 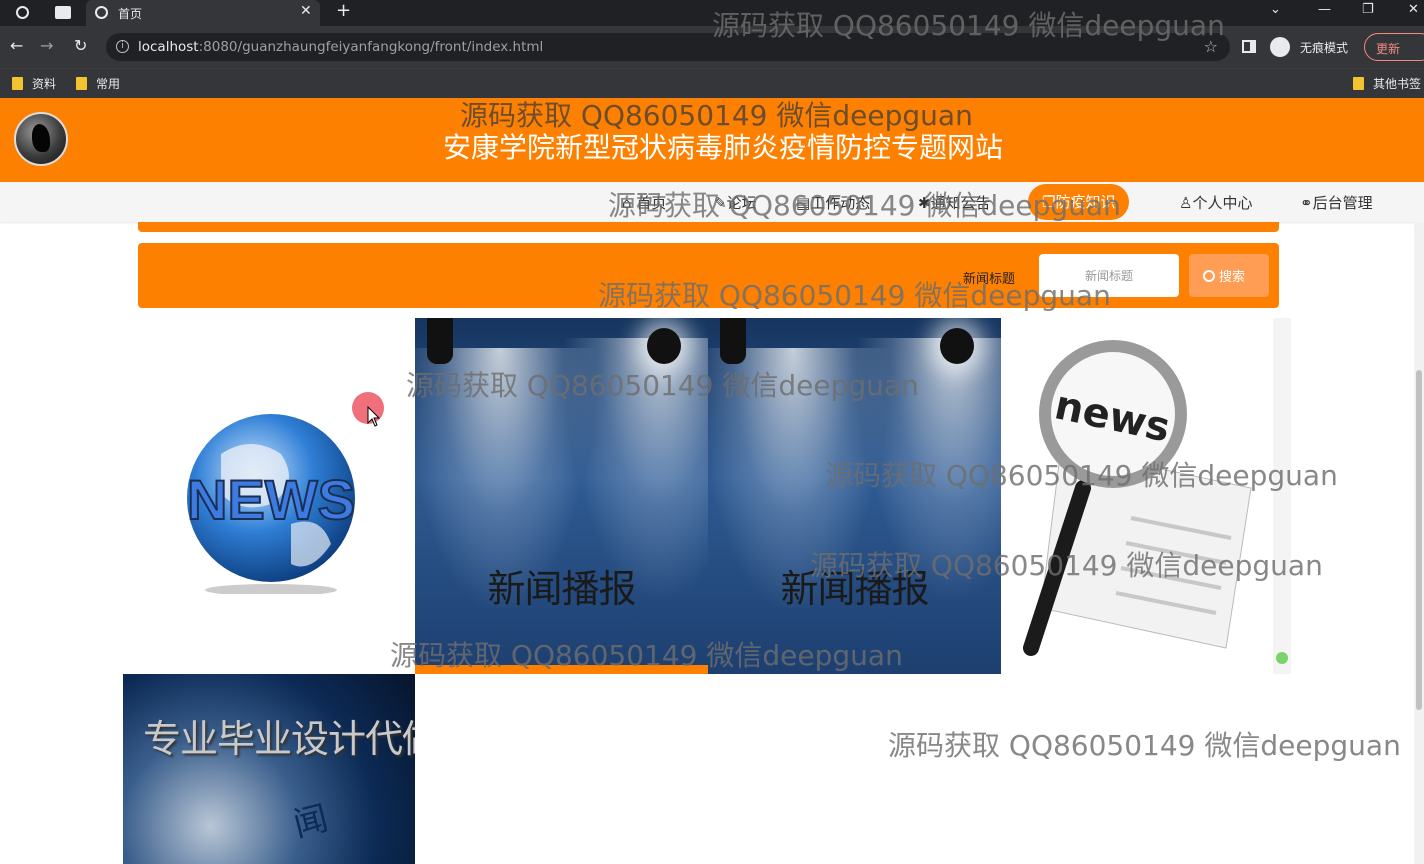 I want to click on news-globe-image: NEWS, so click(x=269, y=496).